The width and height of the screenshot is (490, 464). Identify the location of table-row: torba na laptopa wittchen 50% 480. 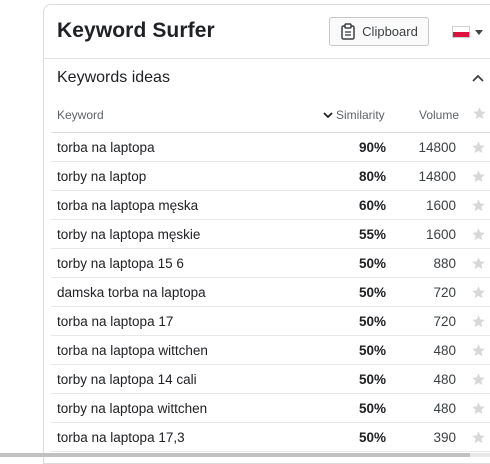
(270, 350).